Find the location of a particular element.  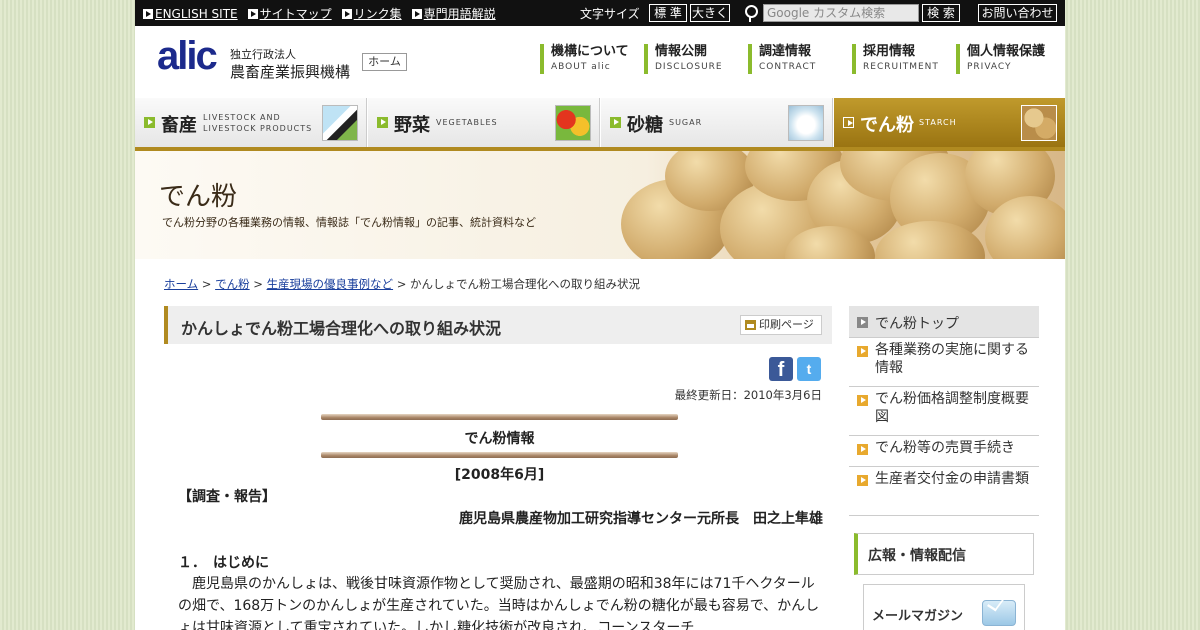

font-size-label: 文字サイズ is located at coordinates (610, 14).